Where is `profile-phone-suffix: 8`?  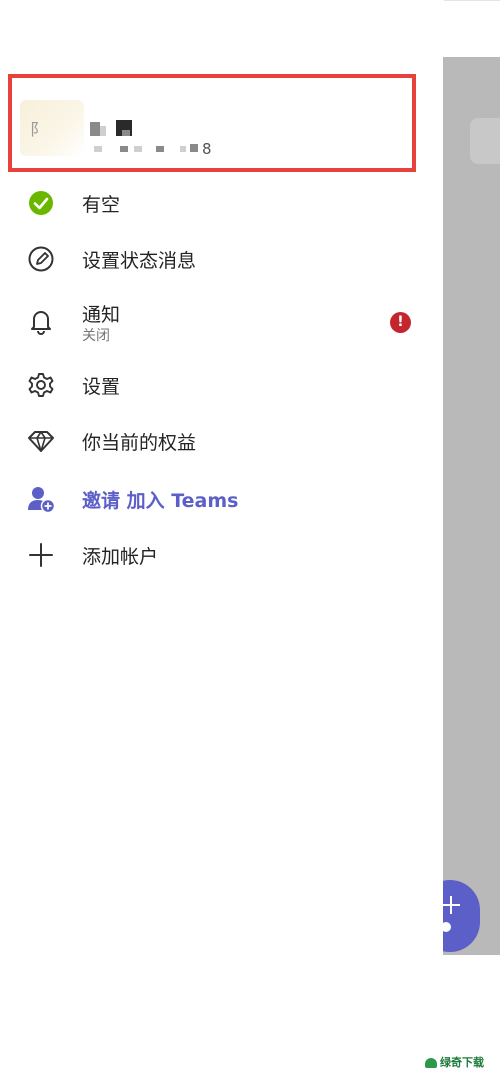 profile-phone-suffix: 8 is located at coordinates (207, 149).